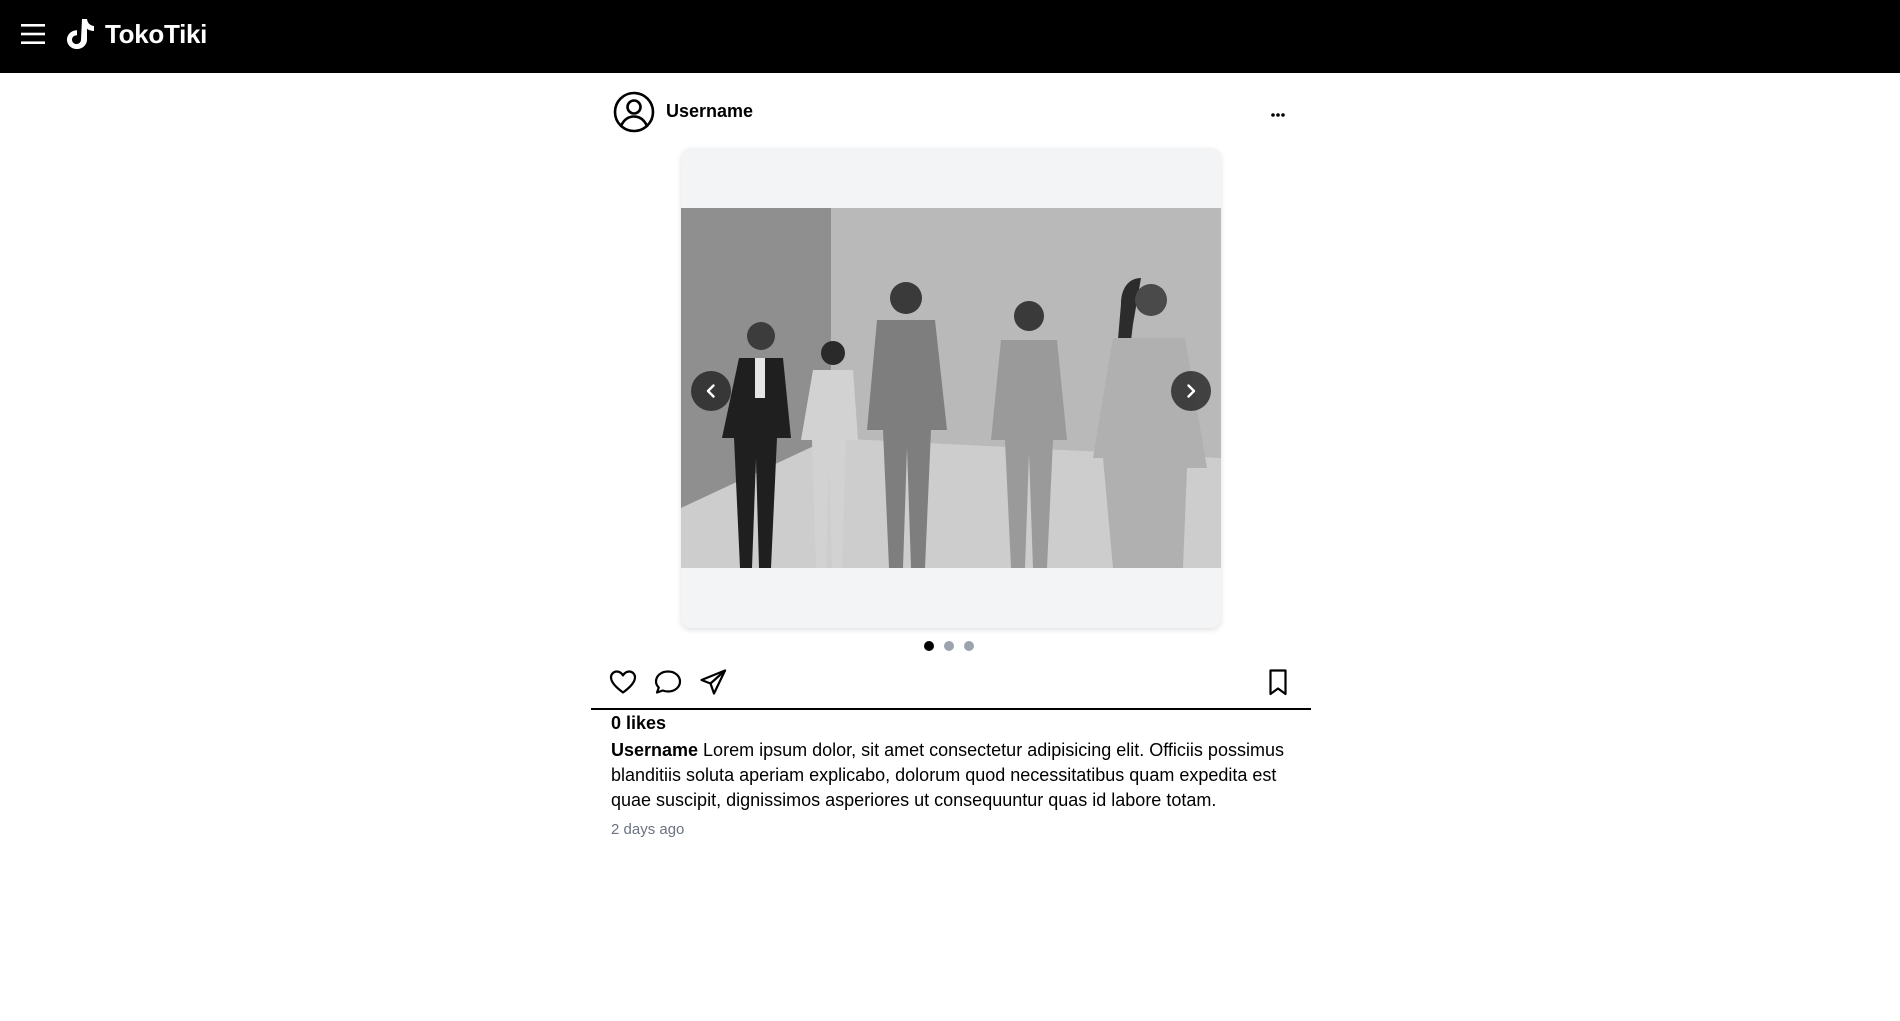 The width and height of the screenshot is (1900, 1021). Describe the element at coordinates (951, 709) in the screenshot. I see `divider` at that location.